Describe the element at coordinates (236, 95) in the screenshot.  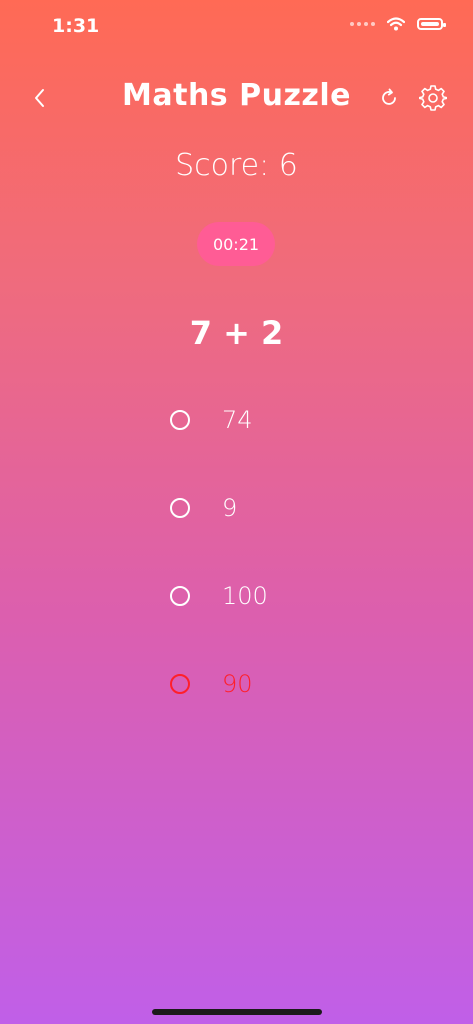
I see `page-title: Maths Puzzle` at that location.